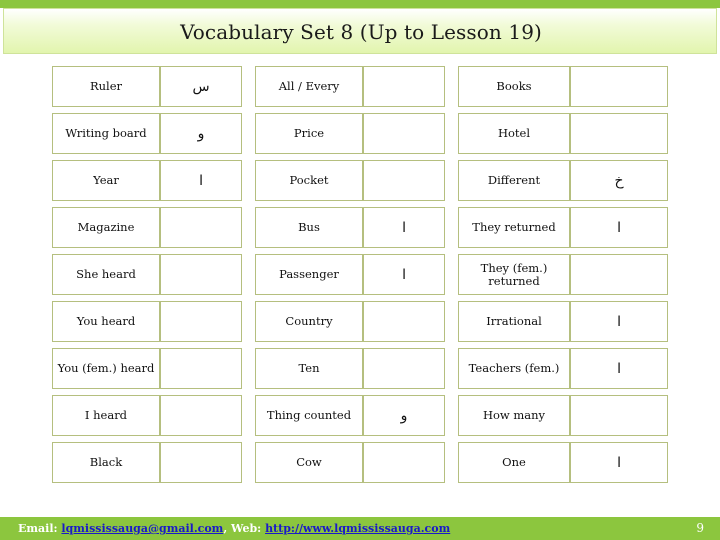 The height and width of the screenshot is (540, 720). I want to click on vocab-term-cell: Books, so click(514, 86).